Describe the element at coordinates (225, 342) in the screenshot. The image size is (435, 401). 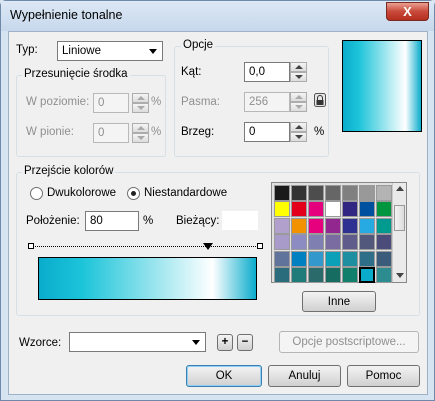
I see `add-preset-button: +` at that location.